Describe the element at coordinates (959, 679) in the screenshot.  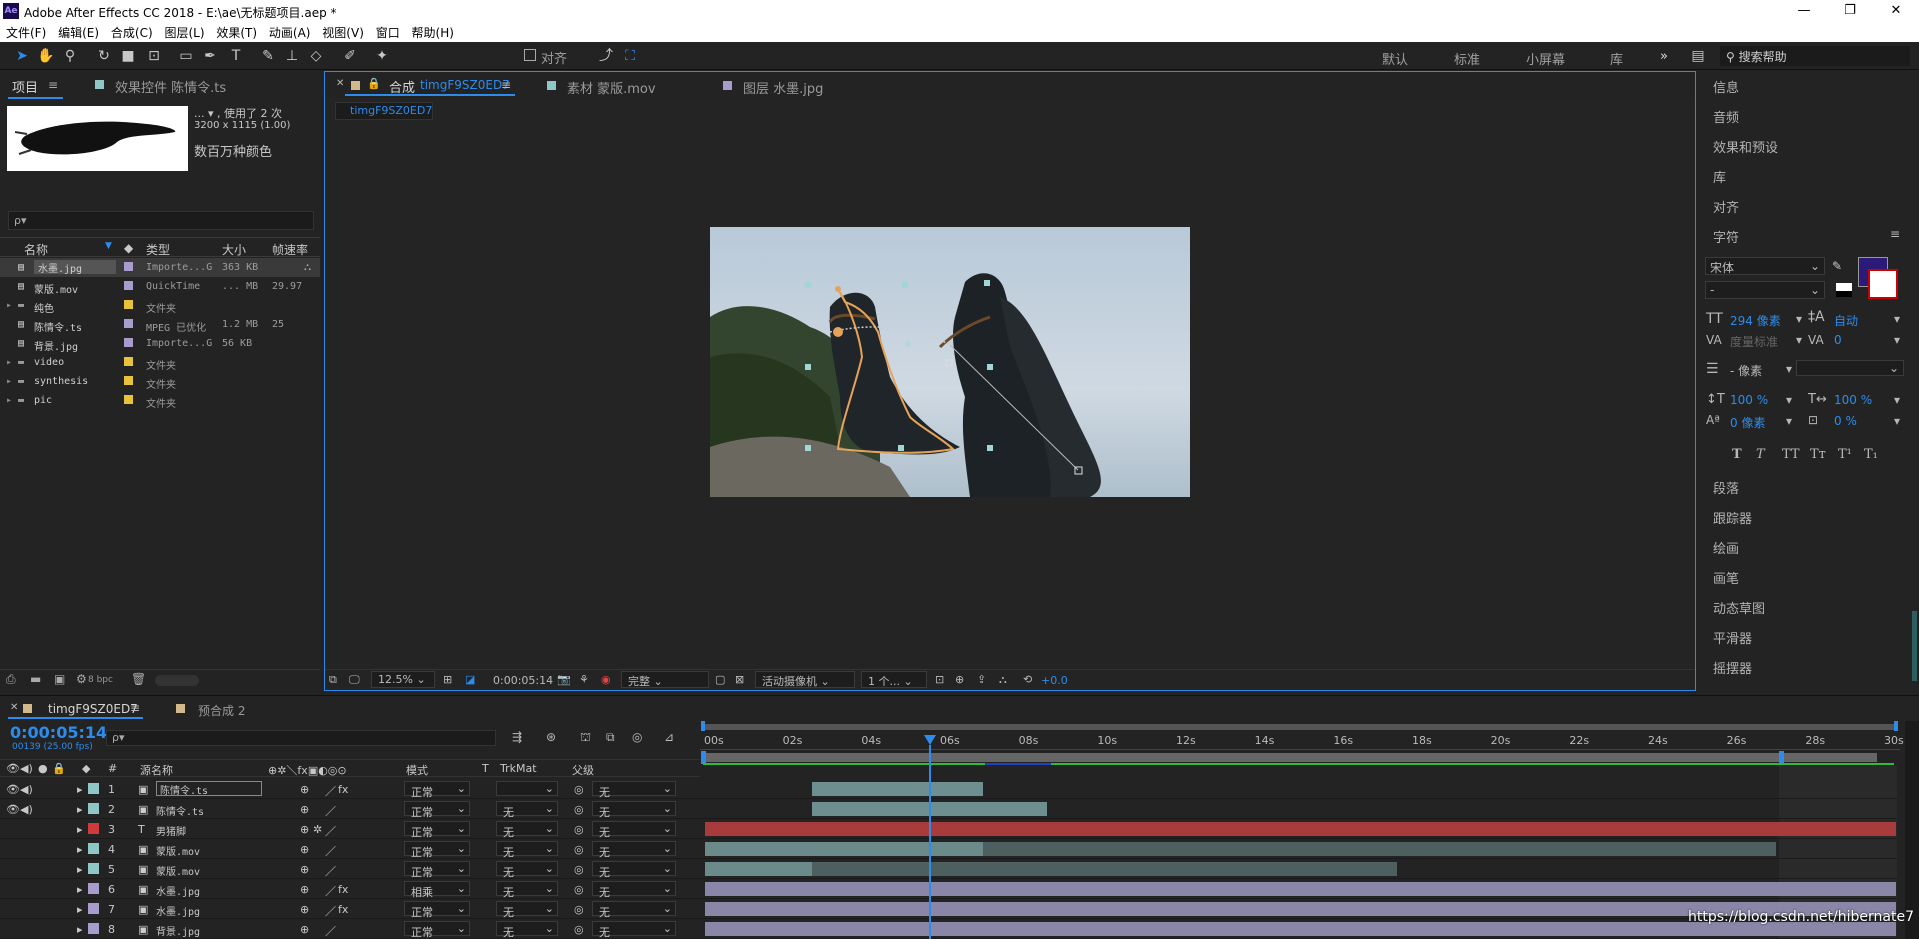
I see `fit-icon: ⊕` at that location.